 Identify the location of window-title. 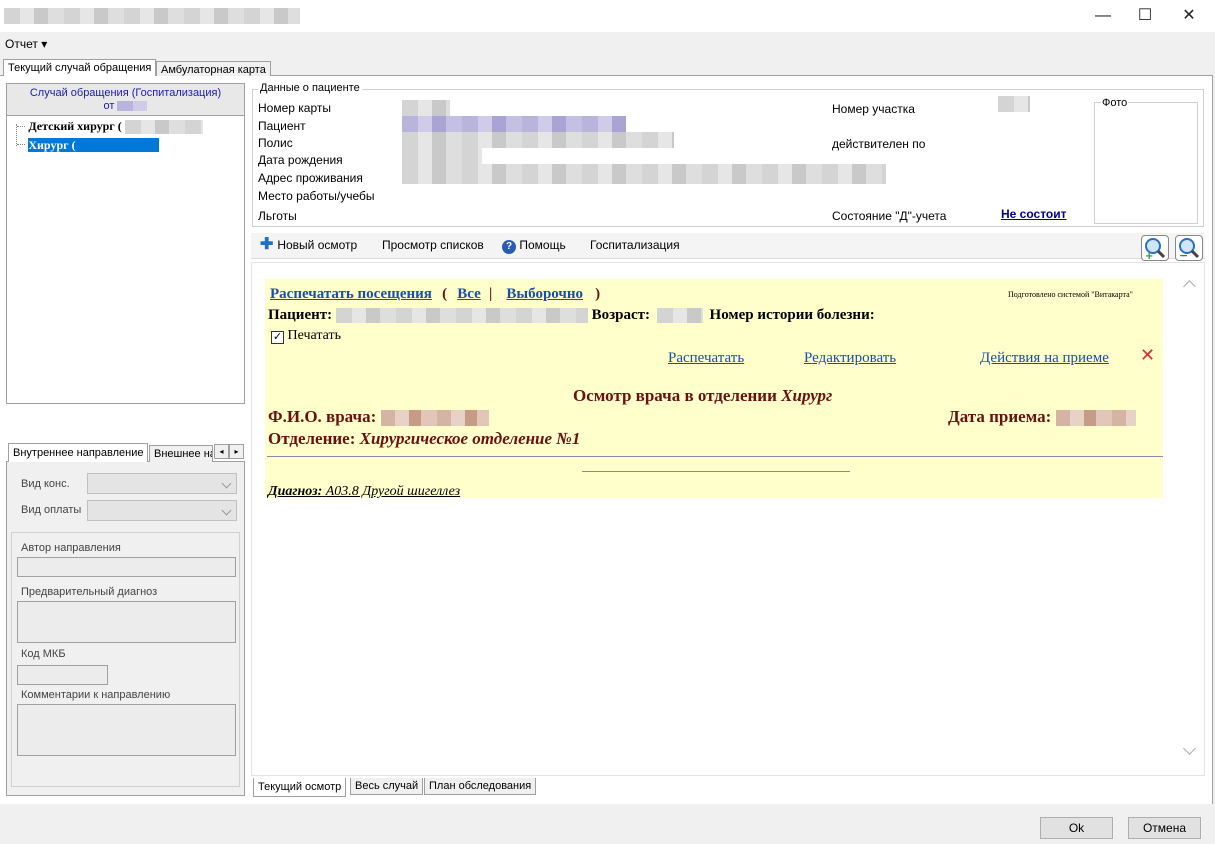
(152, 16).